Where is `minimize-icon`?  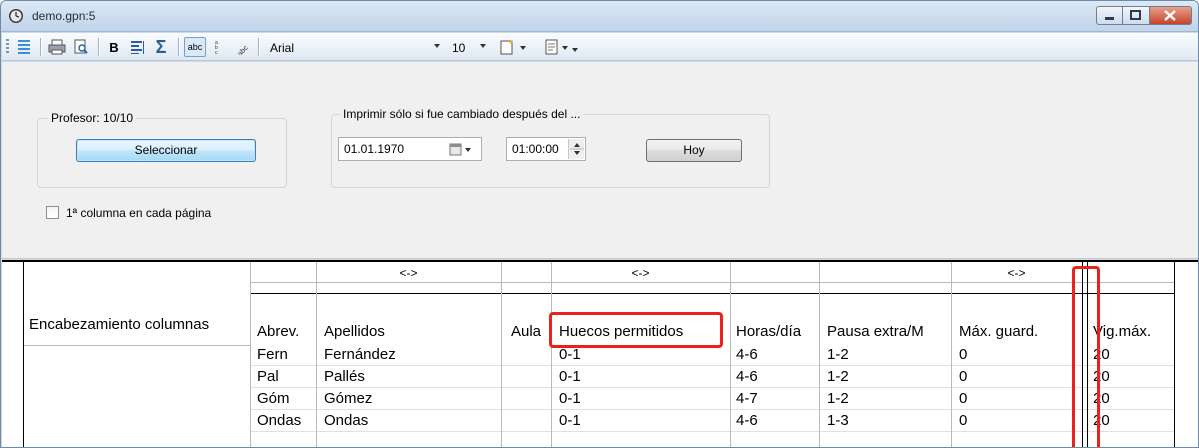 minimize-icon is located at coordinates (1109, 18).